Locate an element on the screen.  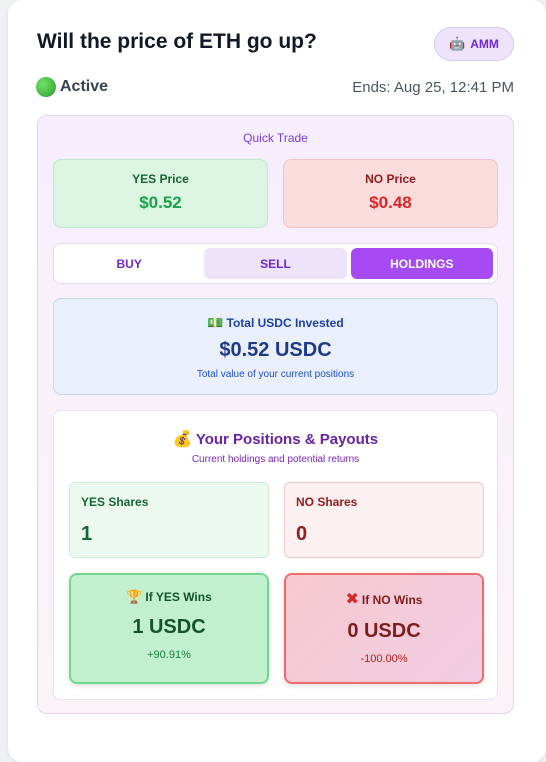
amm-badge: 🤖 AMM is located at coordinates (474, 44).